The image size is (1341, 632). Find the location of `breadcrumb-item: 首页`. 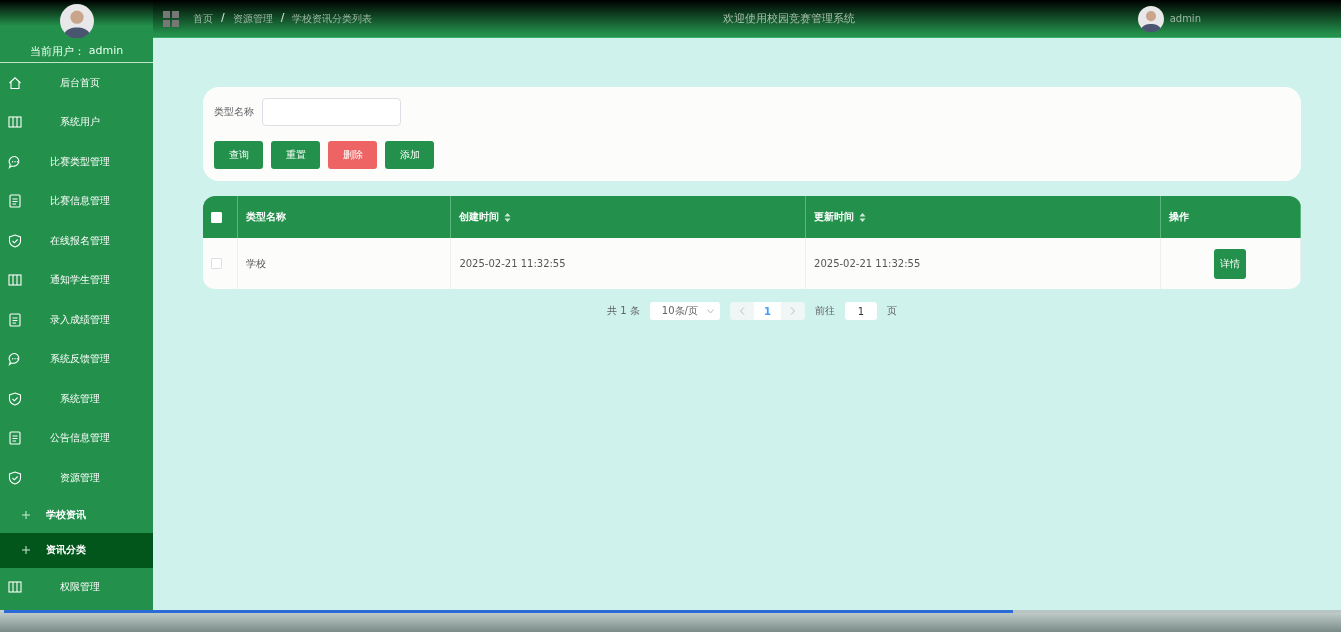

breadcrumb-item: 首页 is located at coordinates (203, 18).